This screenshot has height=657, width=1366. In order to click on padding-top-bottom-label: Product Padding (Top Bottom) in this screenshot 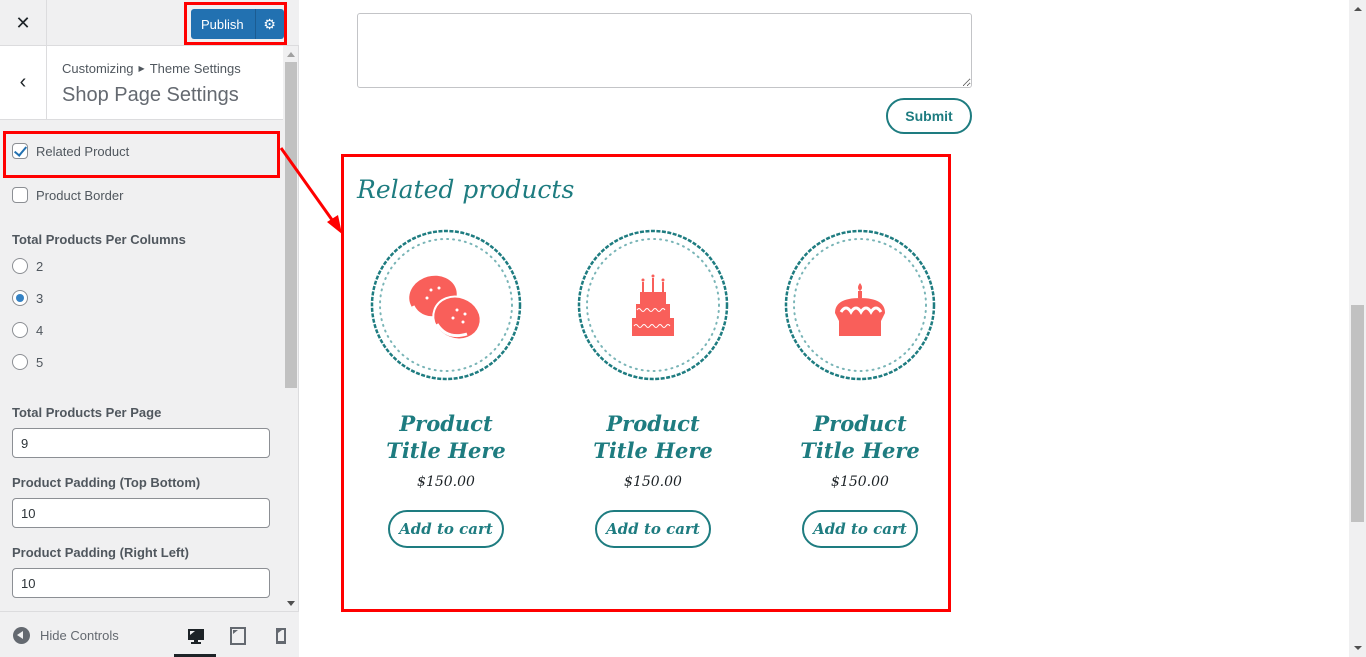, I will do `click(106, 482)`.